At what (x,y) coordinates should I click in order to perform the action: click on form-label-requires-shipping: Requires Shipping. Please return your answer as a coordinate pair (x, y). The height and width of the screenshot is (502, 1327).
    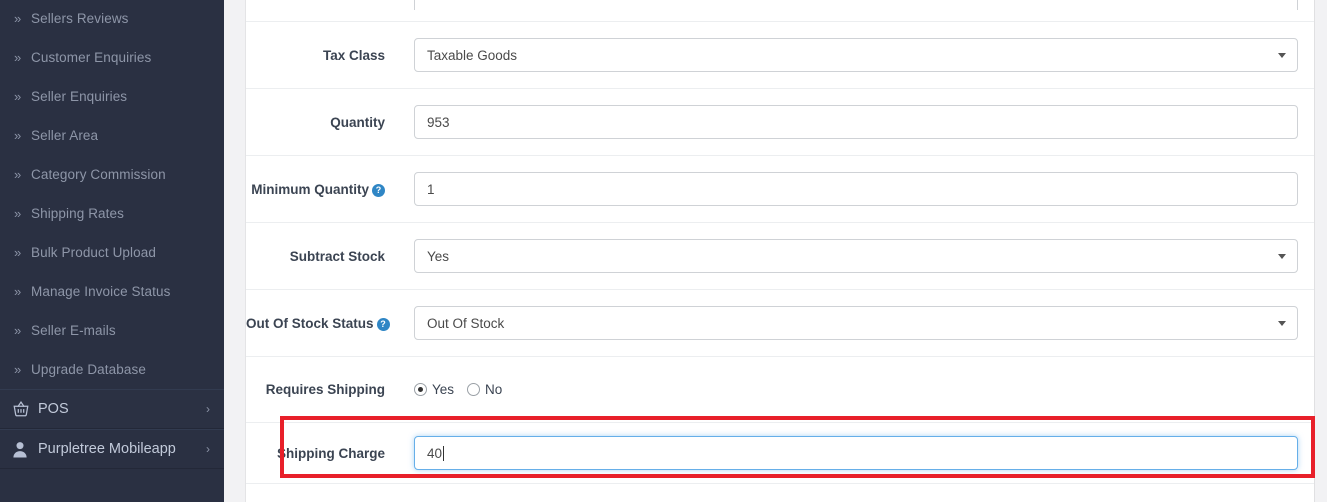
    Looking at the image, I should click on (330, 389).